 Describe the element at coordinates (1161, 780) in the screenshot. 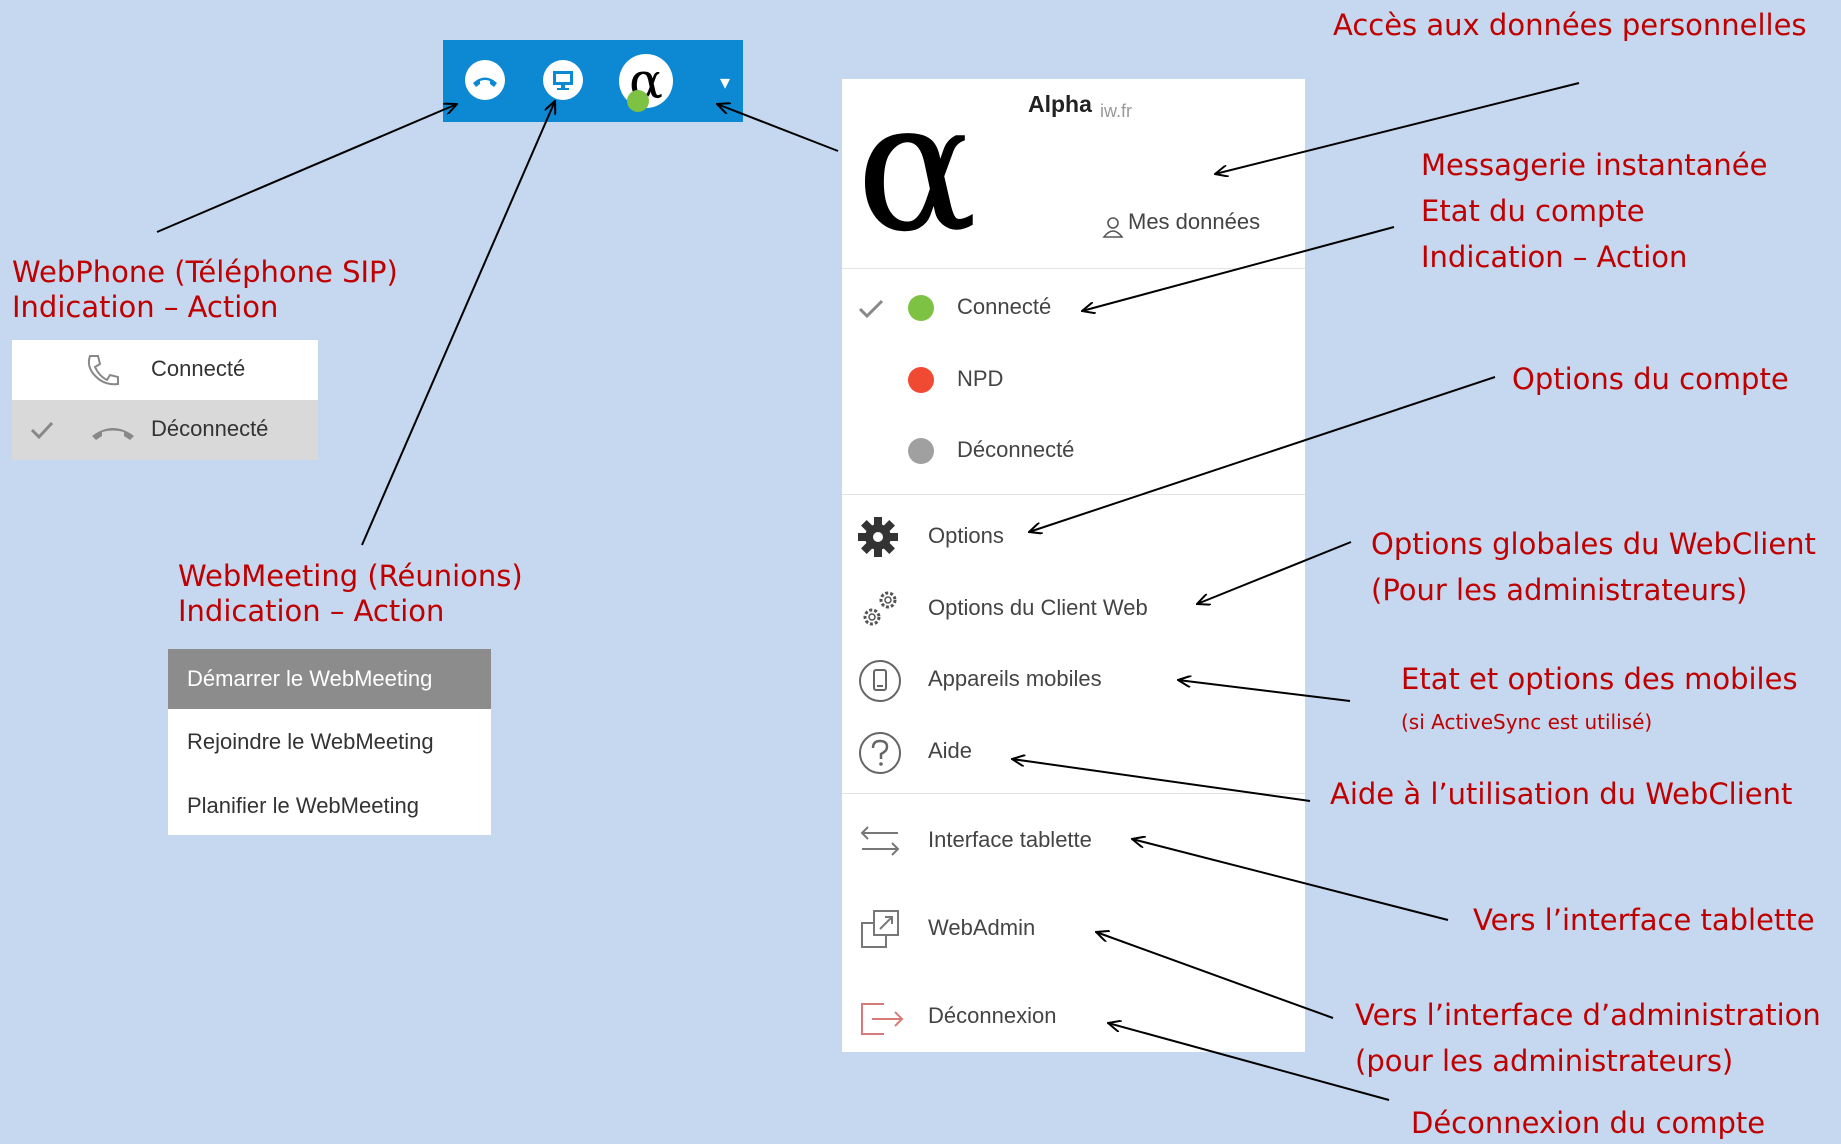

I see `arrow-help` at that location.